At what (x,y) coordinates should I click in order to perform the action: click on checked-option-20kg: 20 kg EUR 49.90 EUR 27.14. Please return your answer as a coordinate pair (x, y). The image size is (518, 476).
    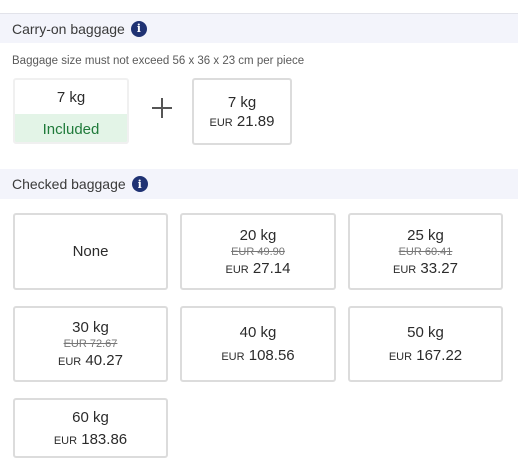
    Looking at the image, I should click on (258, 251).